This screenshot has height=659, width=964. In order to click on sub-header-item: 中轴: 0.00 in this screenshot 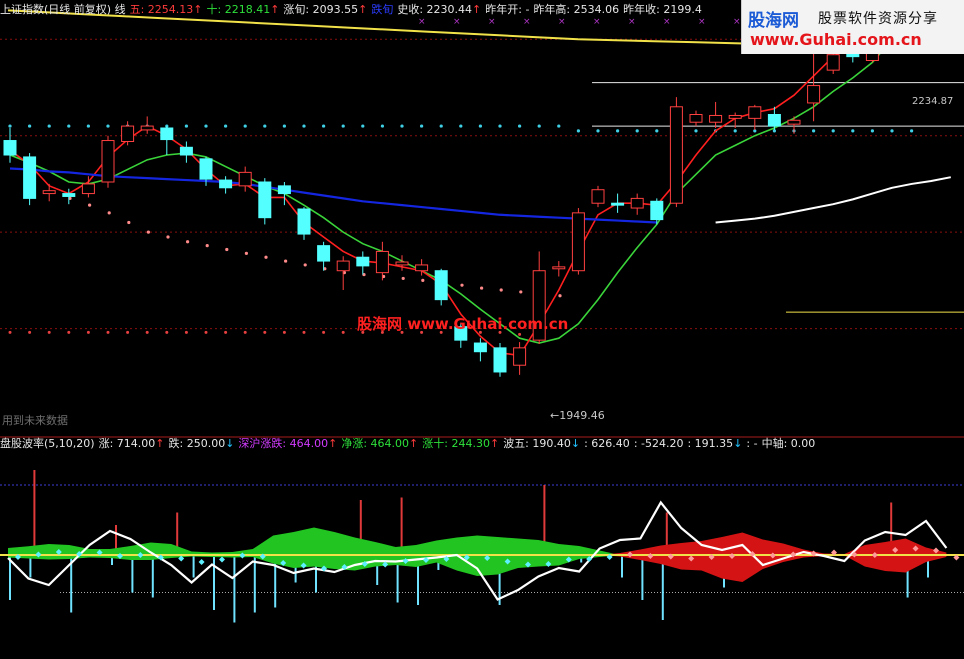, I will do `click(788, 443)`.